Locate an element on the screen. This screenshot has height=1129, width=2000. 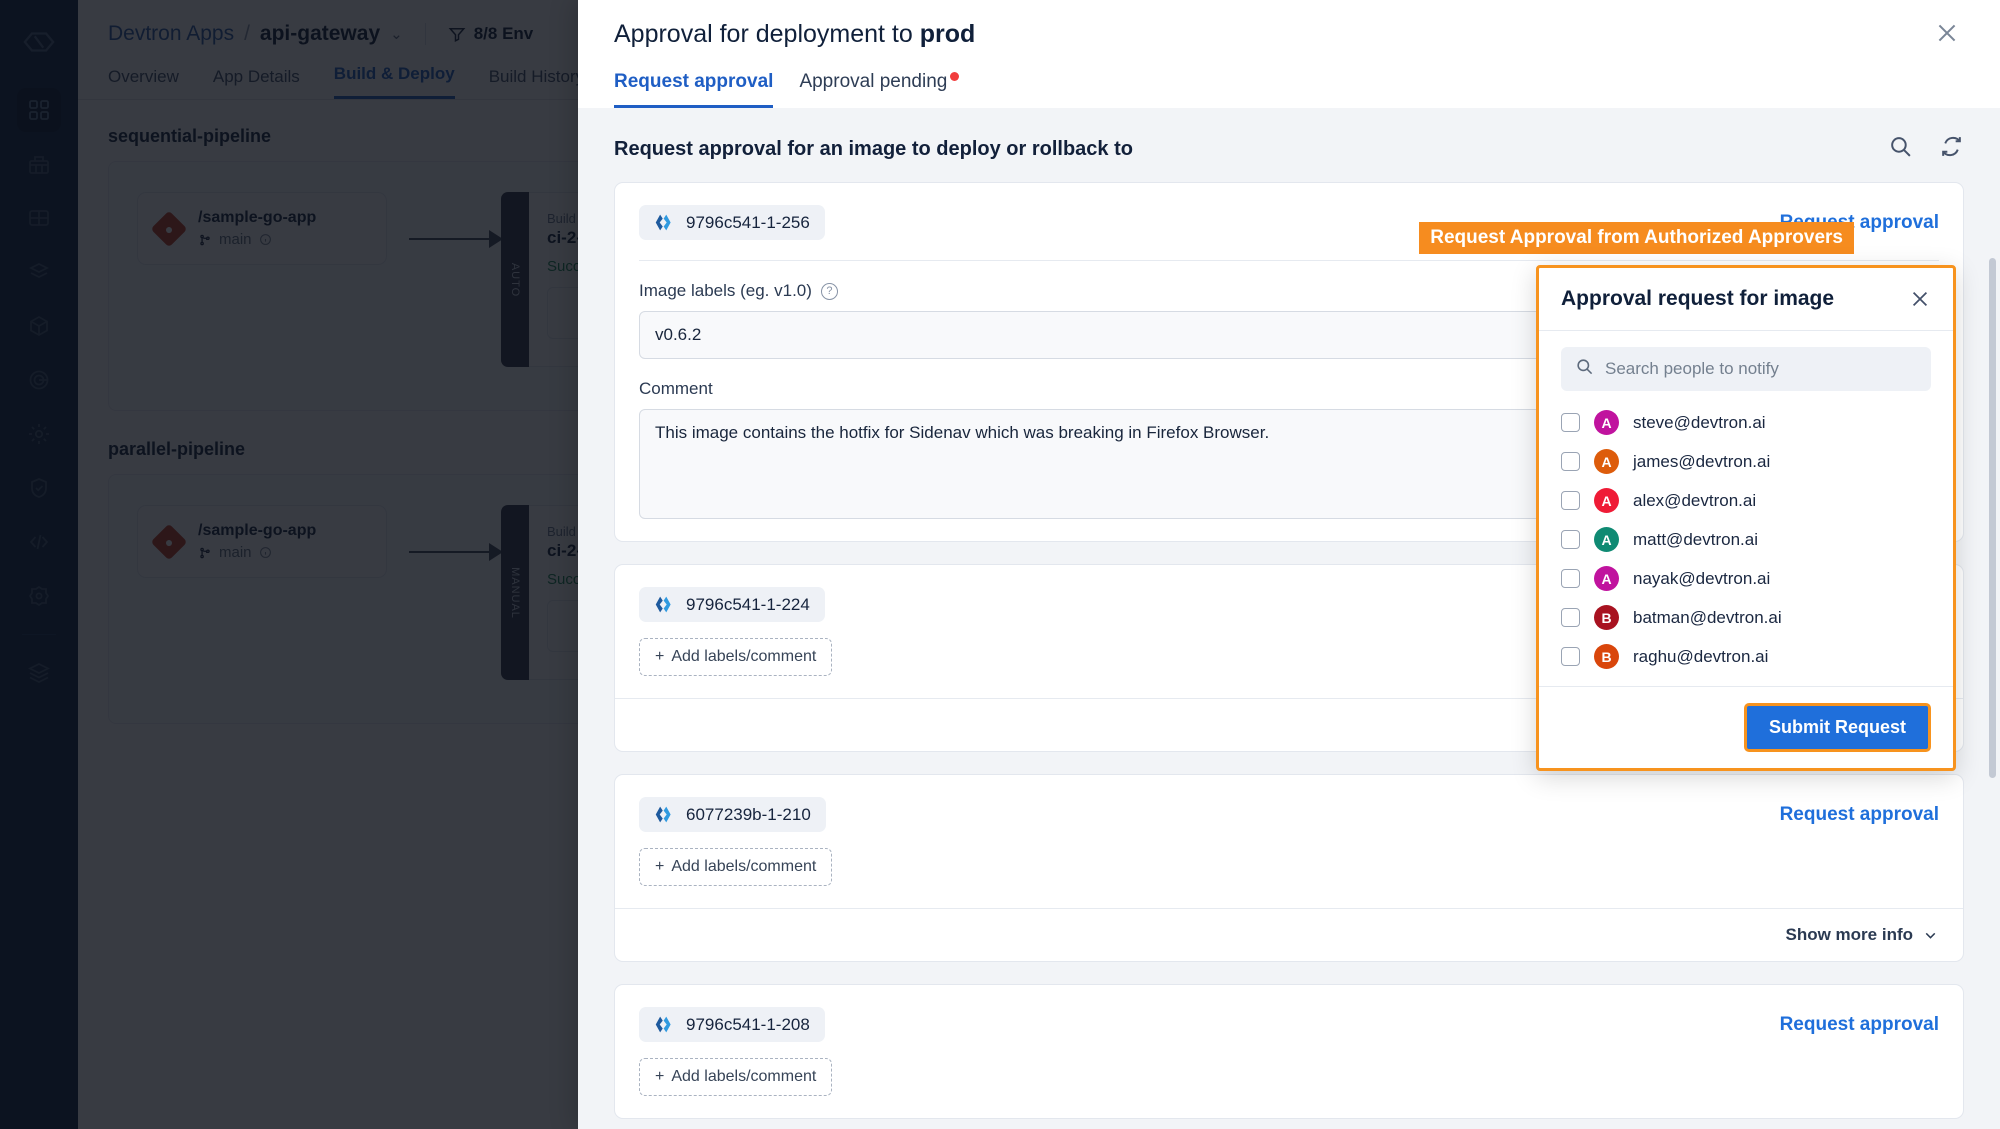
show-more-info-toggle: Show more info is located at coordinates (1863, 935).